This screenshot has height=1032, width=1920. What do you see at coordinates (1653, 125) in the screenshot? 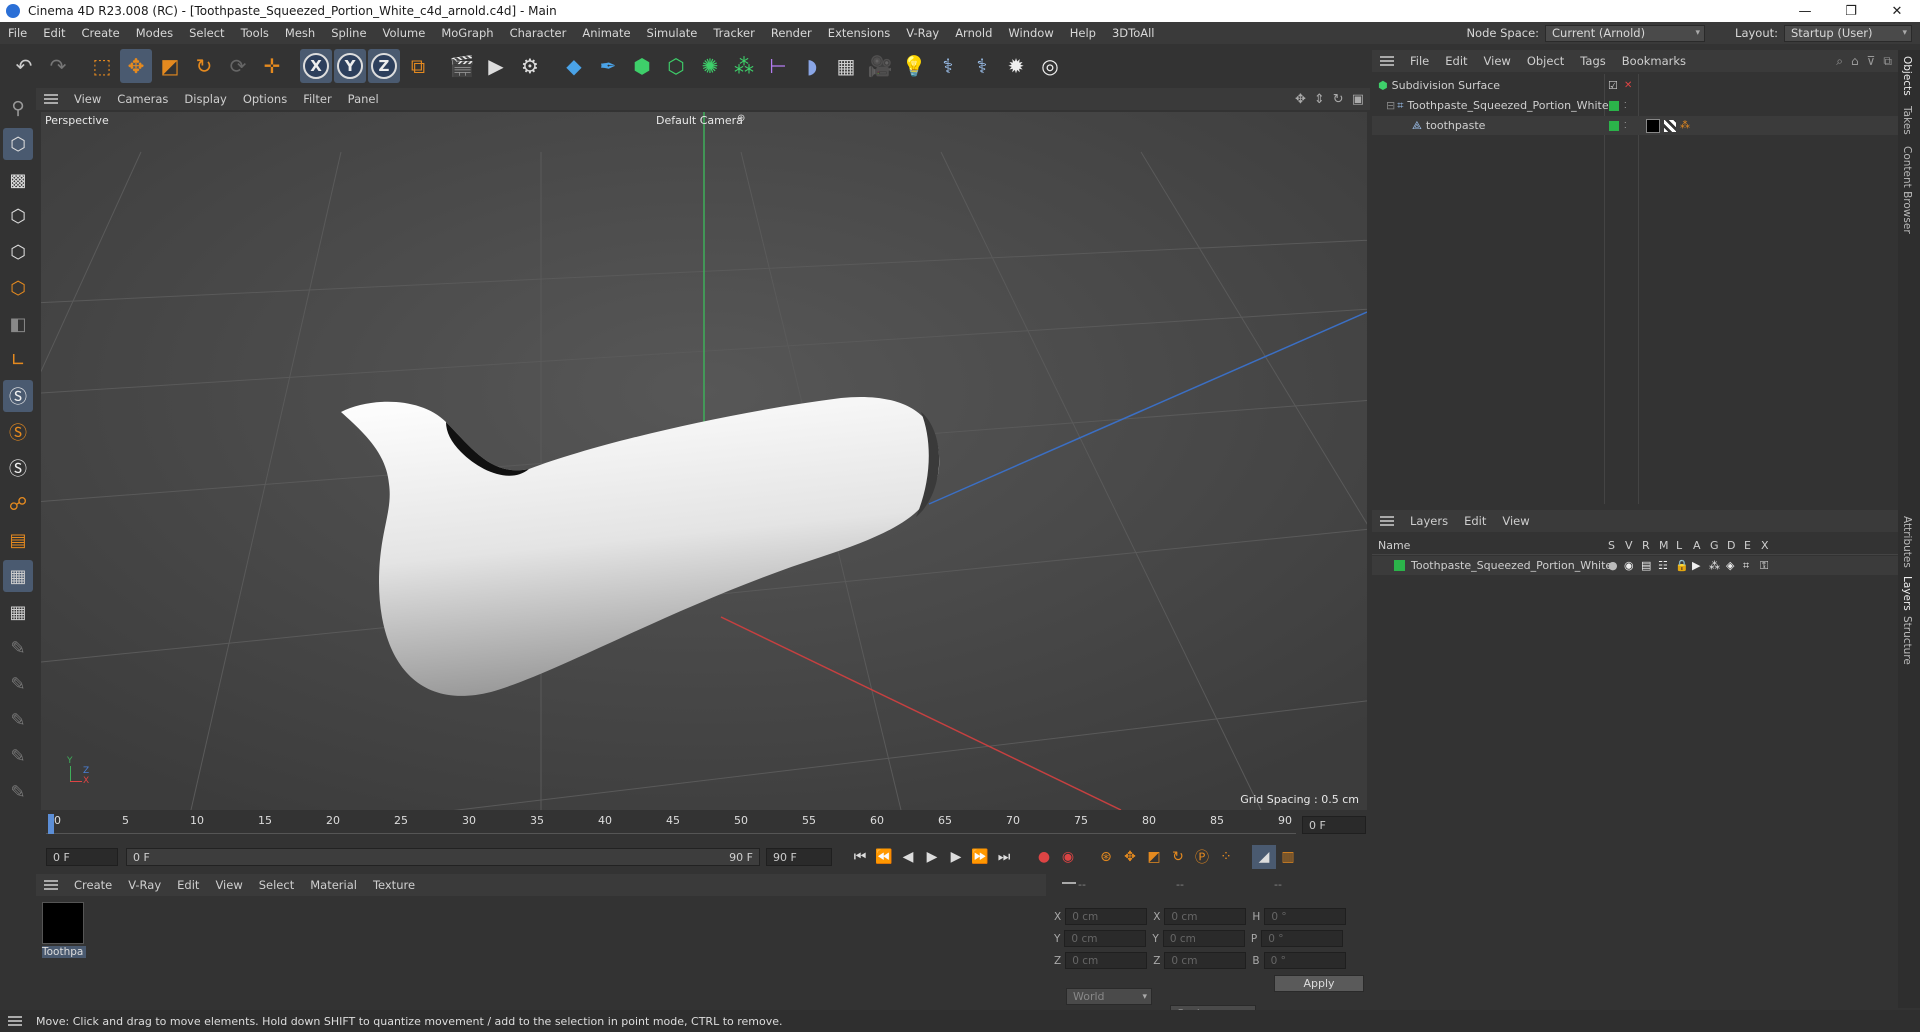
I see `material-tag-icon` at bounding box center [1653, 125].